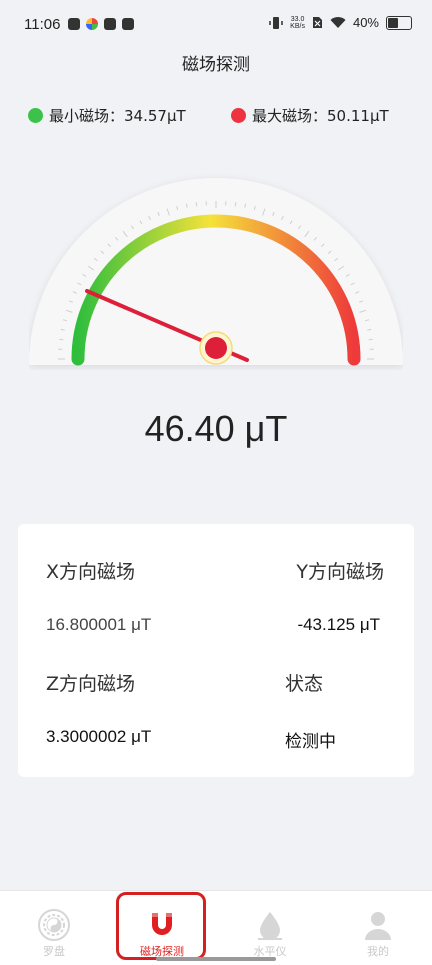  What do you see at coordinates (270, 925) in the screenshot?
I see `water-drop-icon` at bounding box center [270, 925].